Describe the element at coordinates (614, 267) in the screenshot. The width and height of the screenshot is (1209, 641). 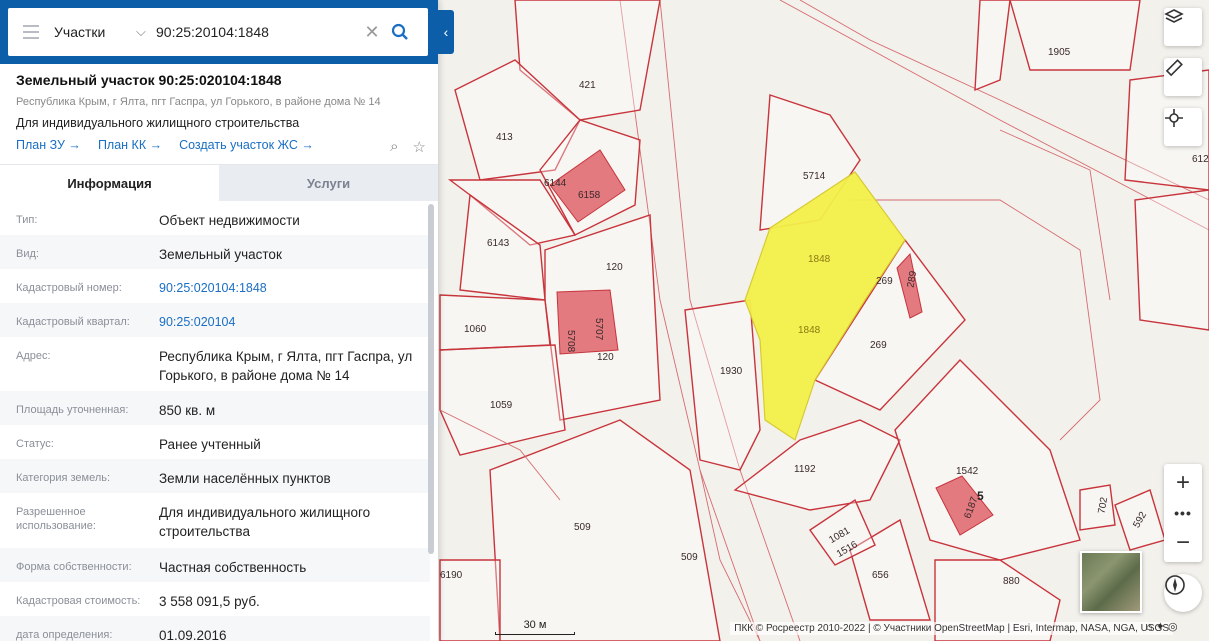
I see `label-120: 120` at that location.